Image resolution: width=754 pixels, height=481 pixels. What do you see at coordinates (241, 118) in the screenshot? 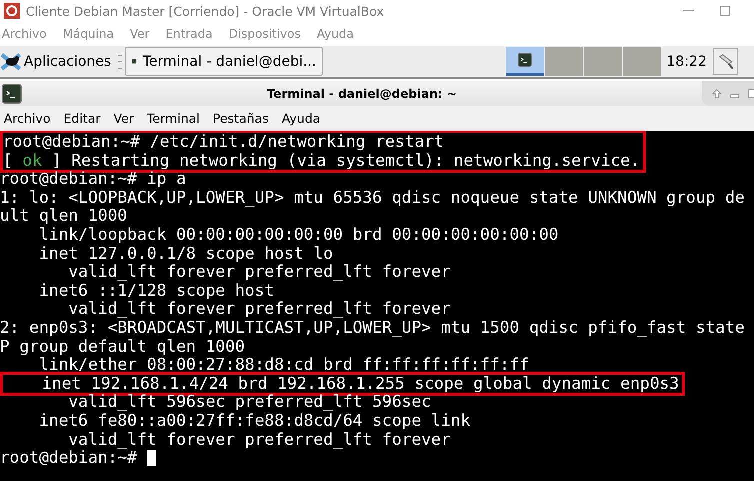
I see `menu-item: Pestañas` at bounding box center [241, 118].